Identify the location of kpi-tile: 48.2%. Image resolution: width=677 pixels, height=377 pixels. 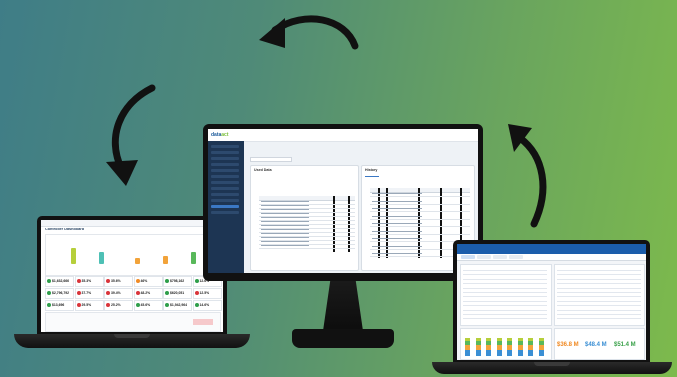
(148, 293).